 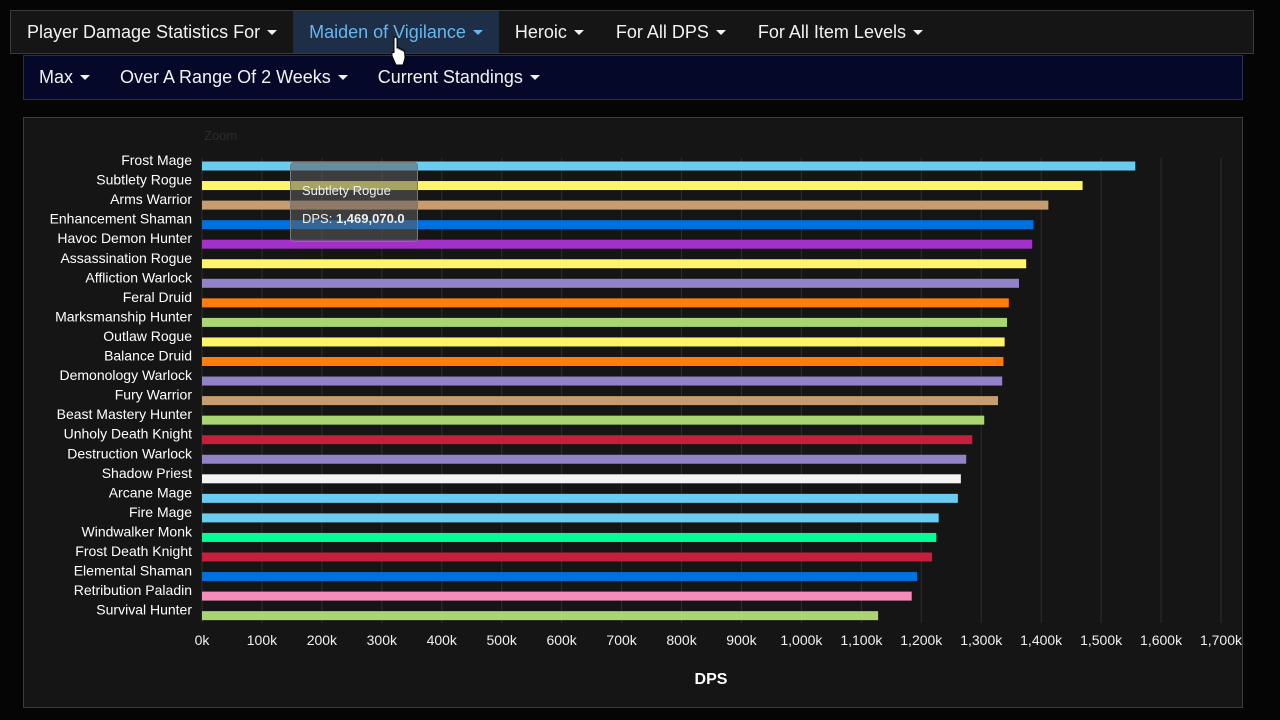 What do you see at coordinates (150, 492) in the screenshot?
I see `category-label: Arcane Mage` at bounding box center [150, 492].